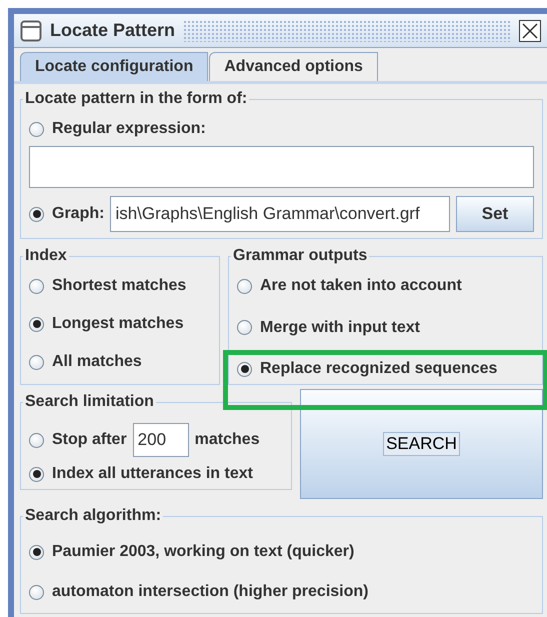 The width and height of the screenshot is (547, 617). What do you see at coordinates (227, 440) in the screenshot?
I see `field-suffix: matches` at bounding box center [227, 440].